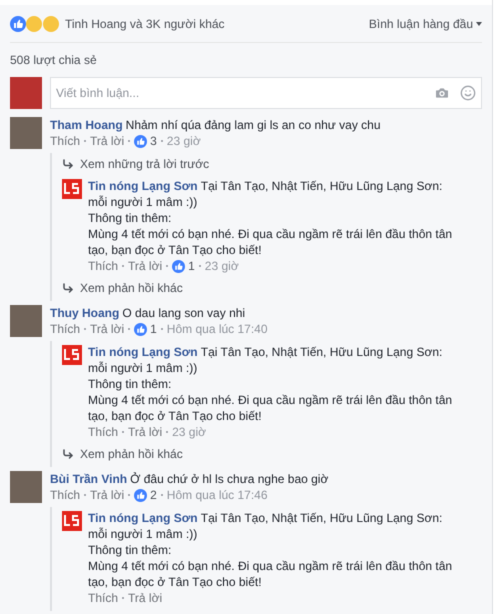  I want to click on comment-time: Hôm qua lúc 17:46, so click(217, 495).